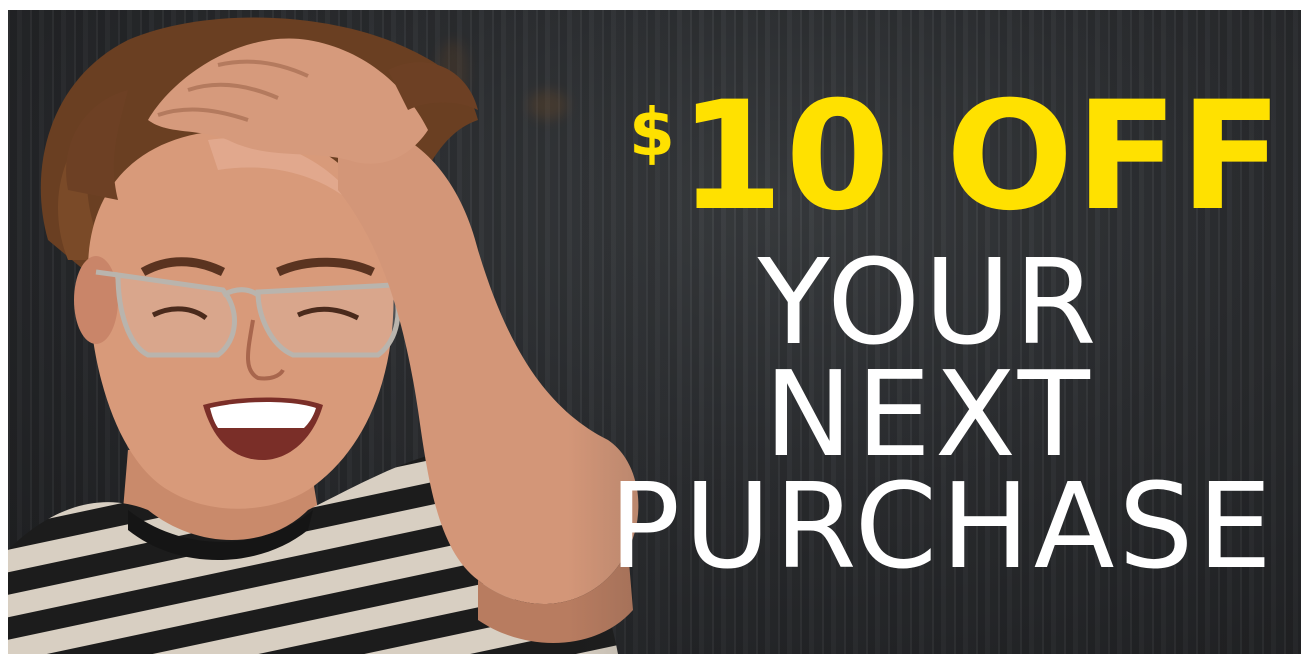  Describe the element at coordinates (653, 132) in the screenshot. I see `currency-symbol: $` at that location.